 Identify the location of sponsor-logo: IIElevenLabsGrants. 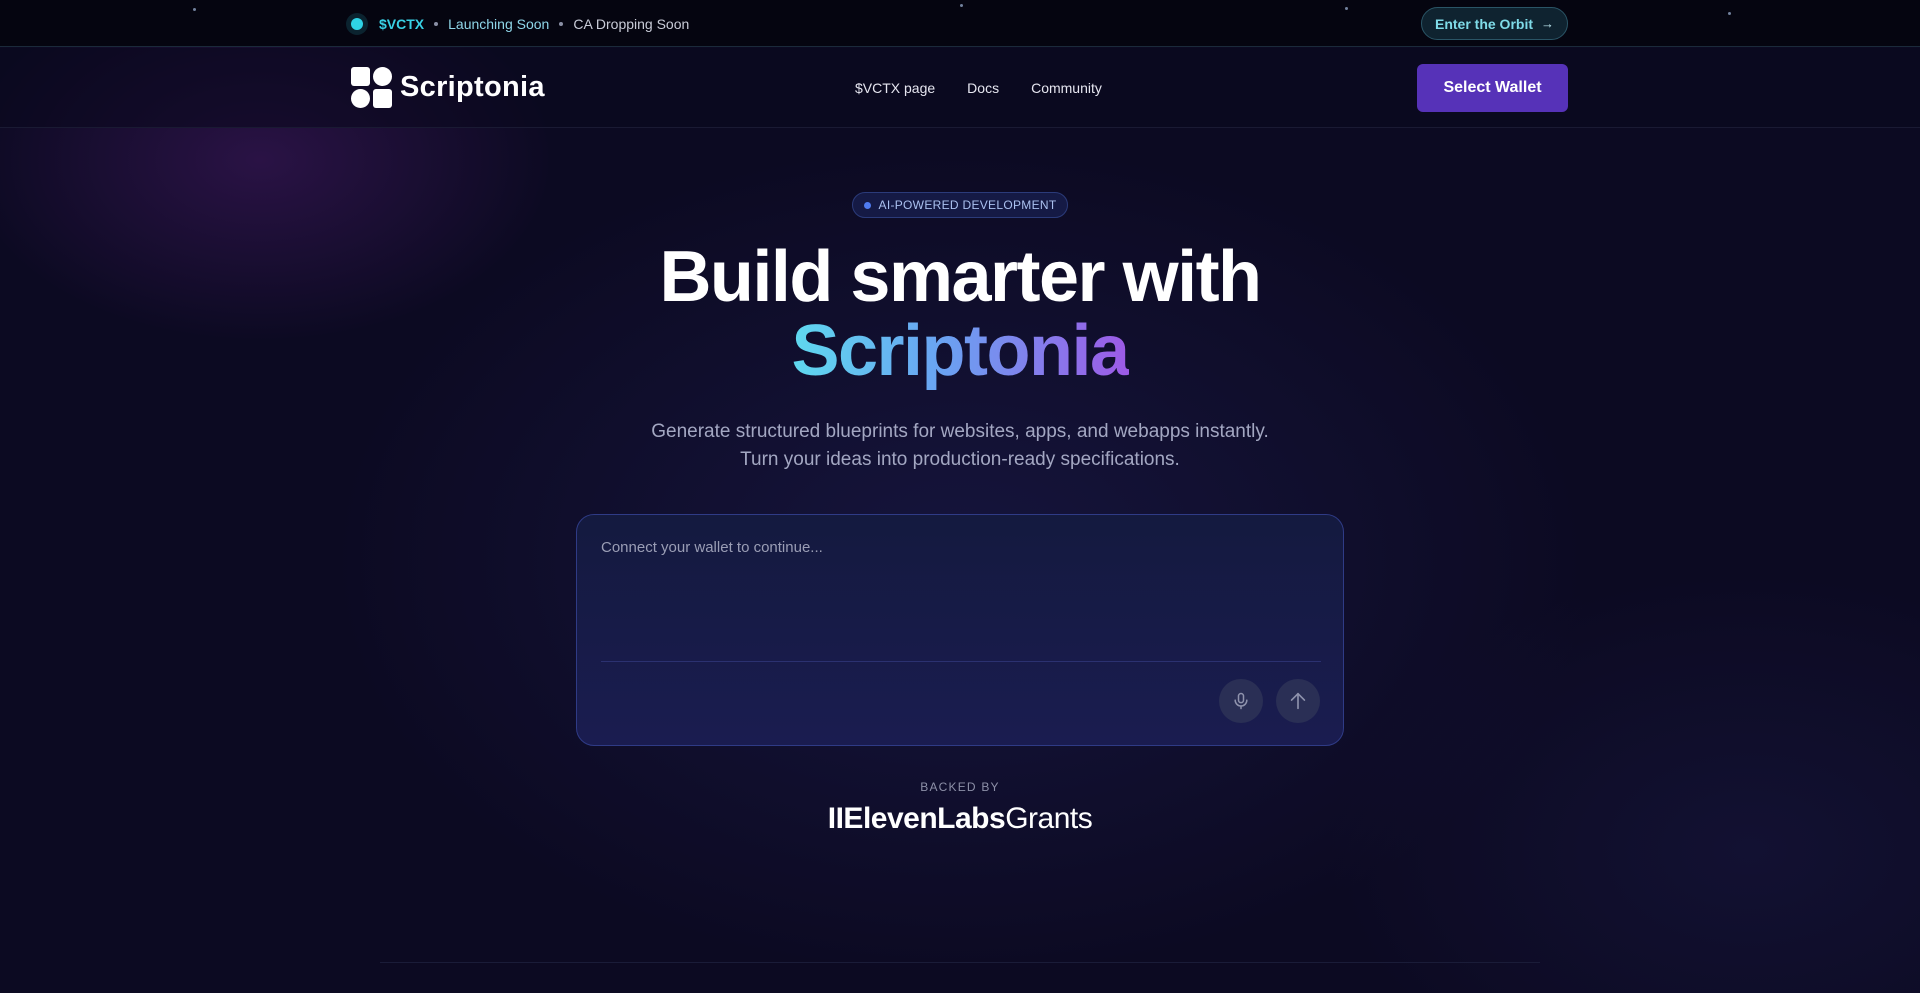
(960, 819).